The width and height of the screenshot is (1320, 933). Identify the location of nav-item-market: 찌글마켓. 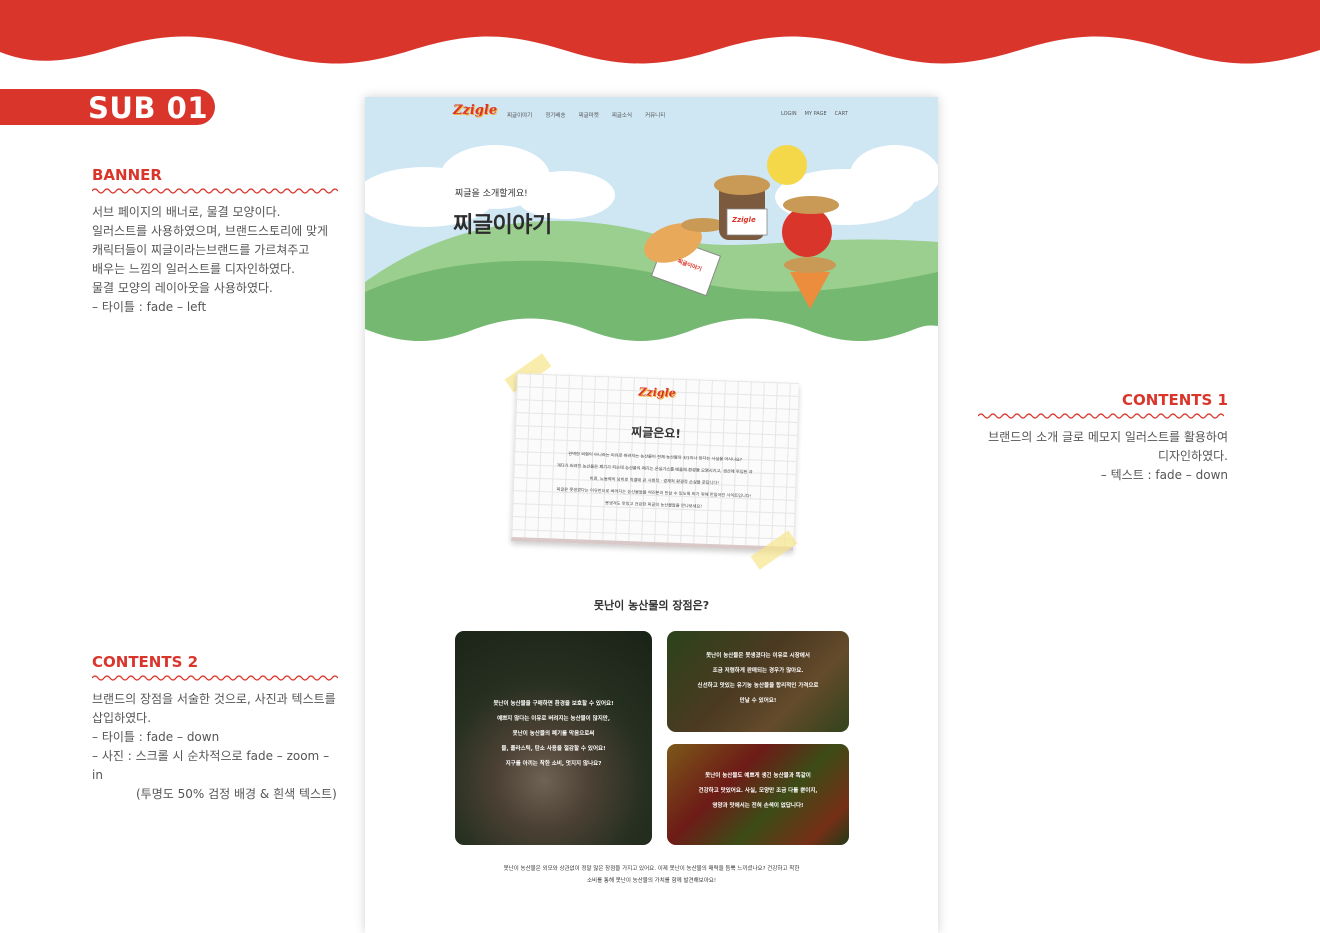
(589, 115).